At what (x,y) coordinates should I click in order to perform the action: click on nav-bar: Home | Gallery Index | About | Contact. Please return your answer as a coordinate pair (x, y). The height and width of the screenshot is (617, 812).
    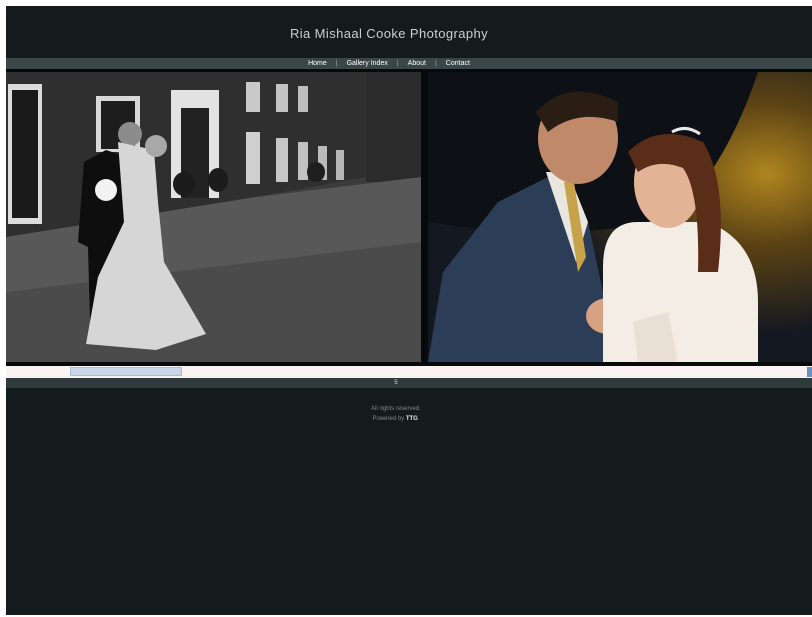
    Looking at the image, I should click on (409, 63).